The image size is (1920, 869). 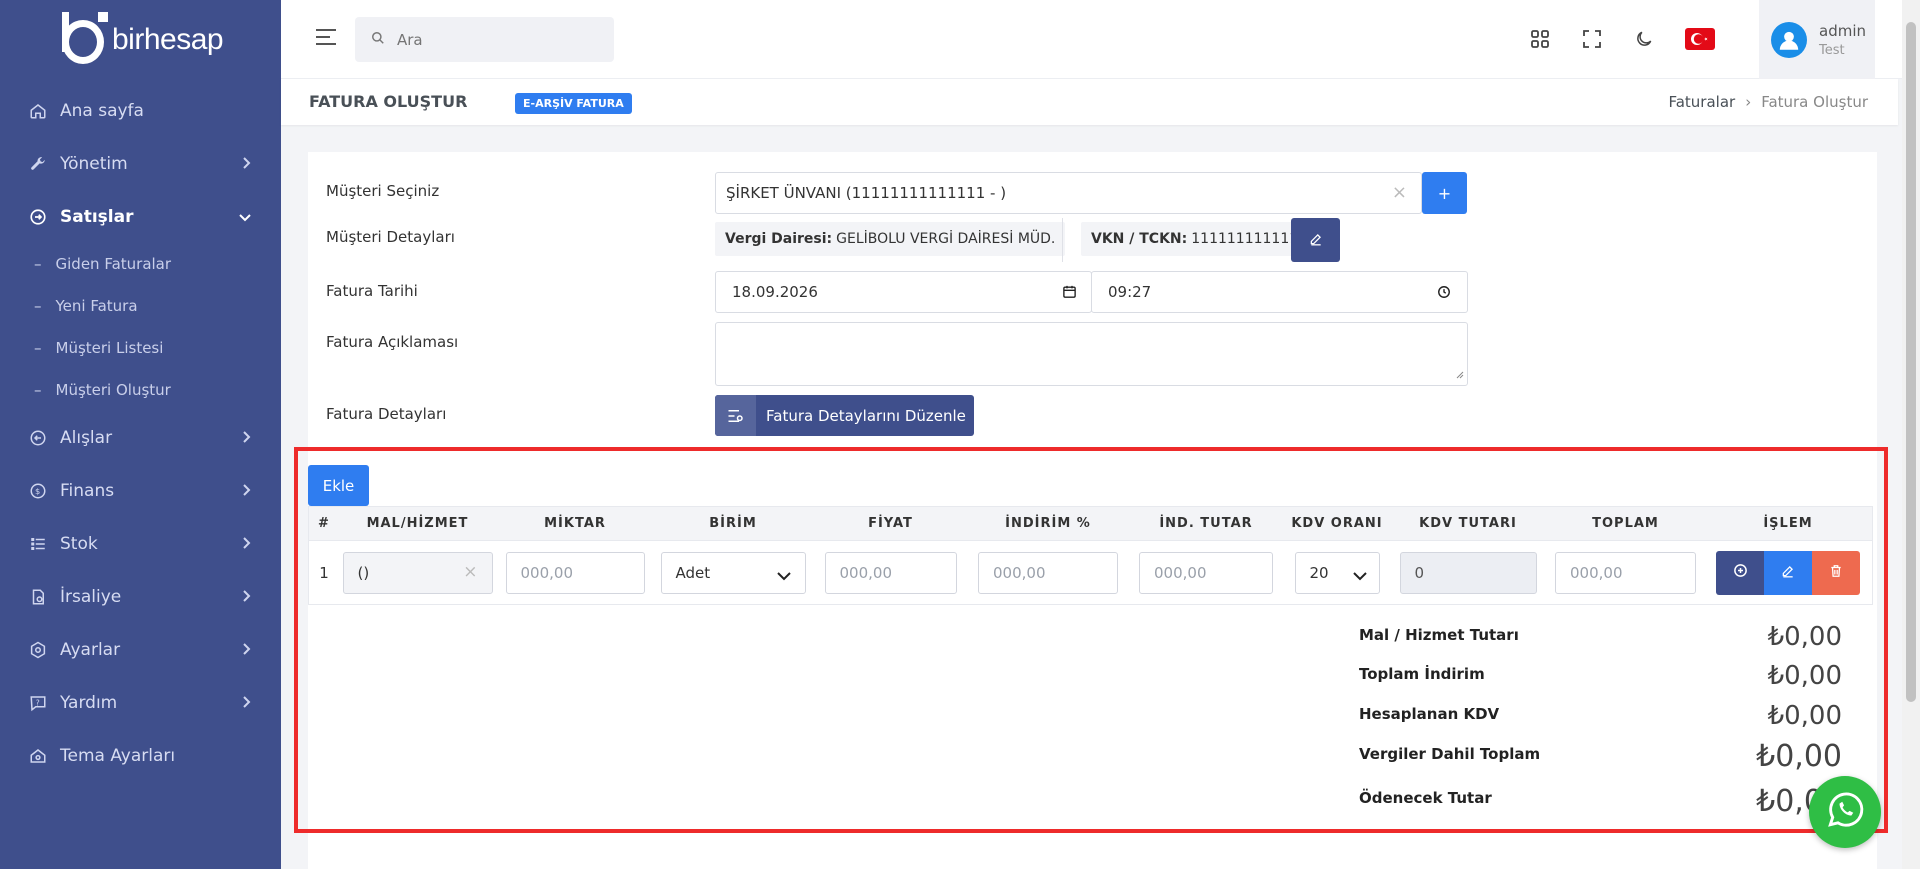 What do you see at coordinates (38, 597) in the screenshot?
I see `waybill-icon` at bounding box center [38, 597].